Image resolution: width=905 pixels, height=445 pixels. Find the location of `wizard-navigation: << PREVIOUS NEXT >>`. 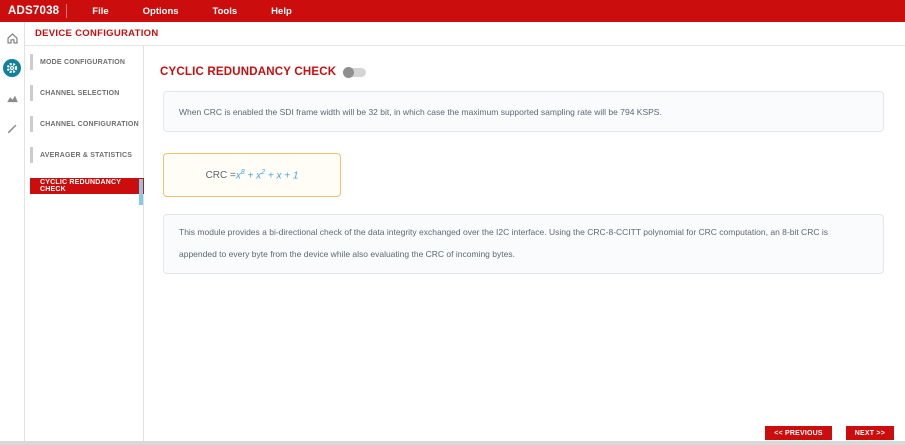

wizard-navigation: << PREVIOUS NEXT >> is located at coordinates (829, 433).